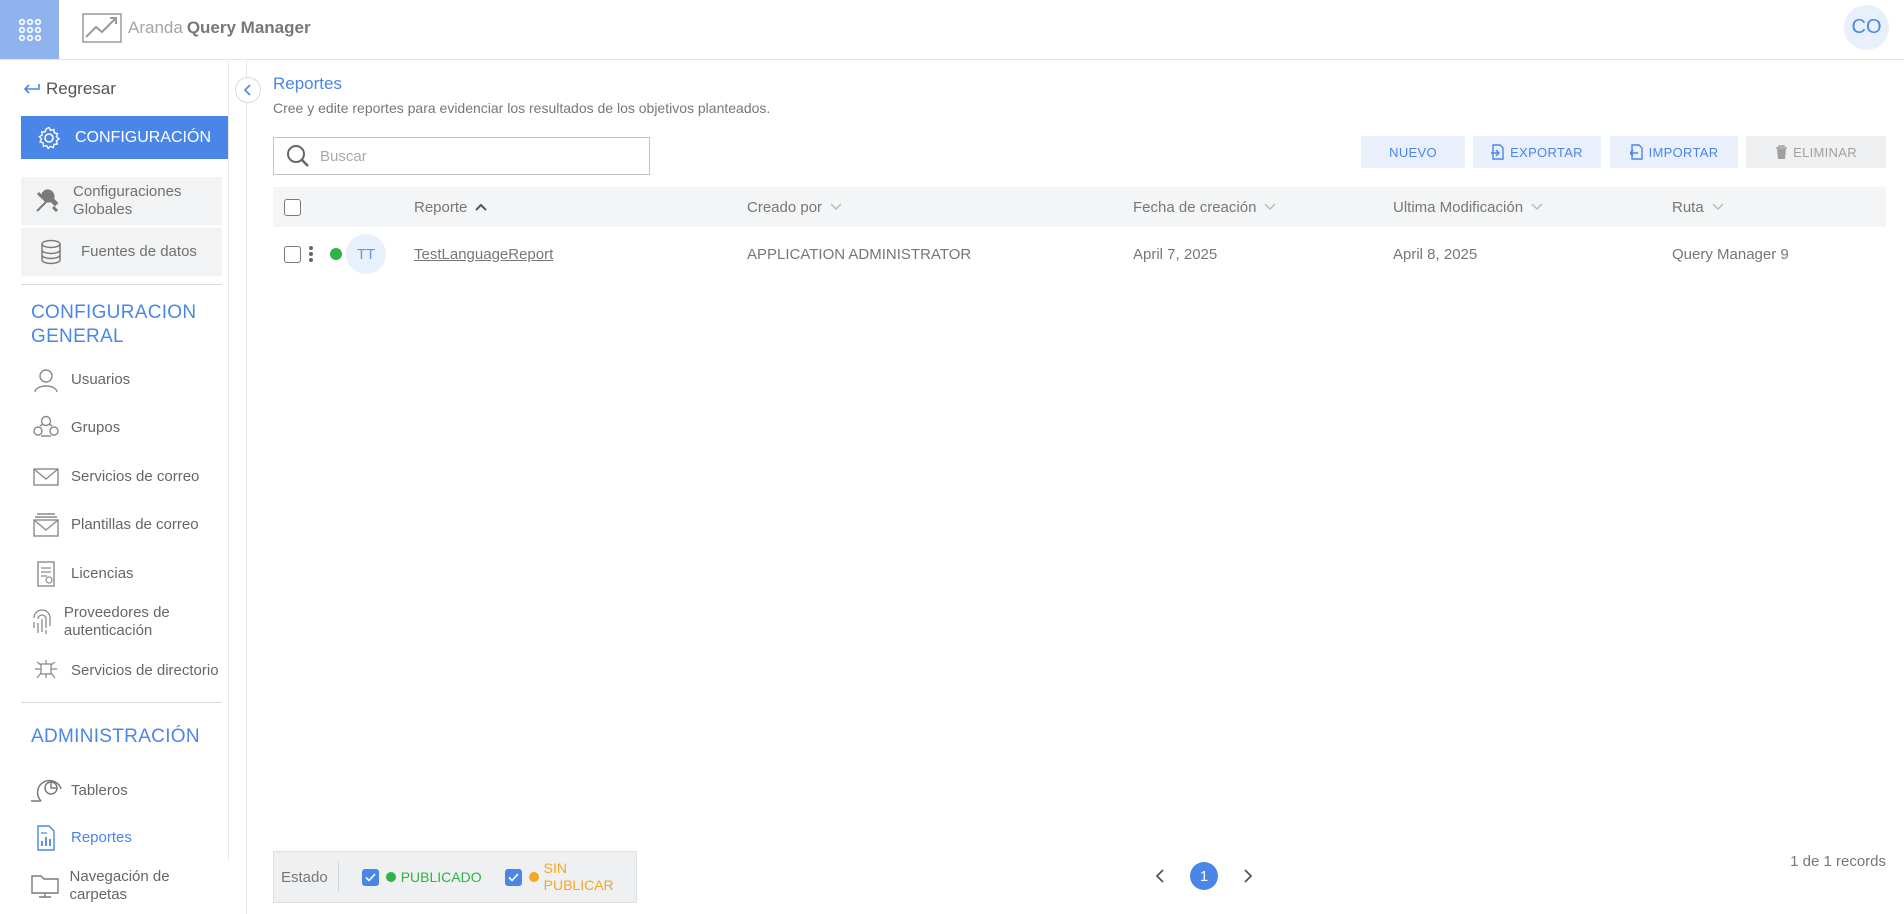  Describe the element at coordinates (228, 461) in the screenshot. I see `sidebar-scrollbar` at that location.